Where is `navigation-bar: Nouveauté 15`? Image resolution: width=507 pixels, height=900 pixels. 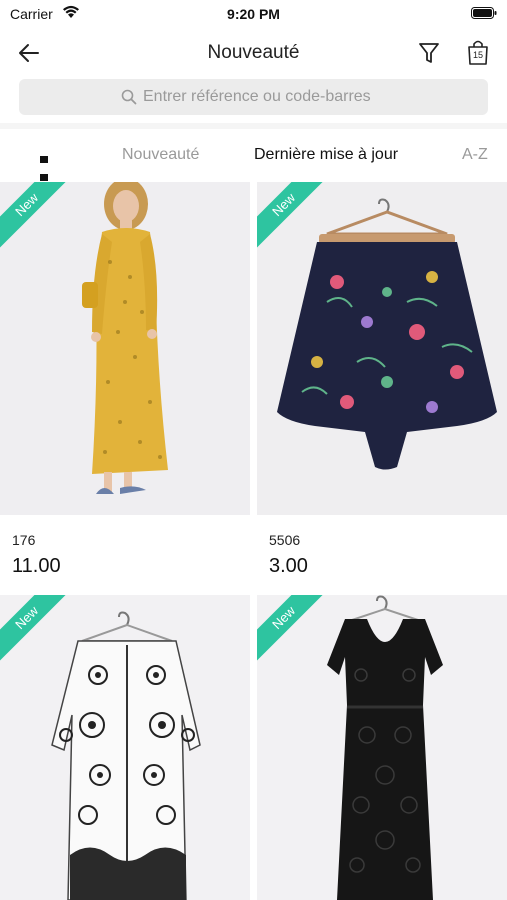
navigation-bar: Nouveauté 15 is located at coordinates (253, 52).